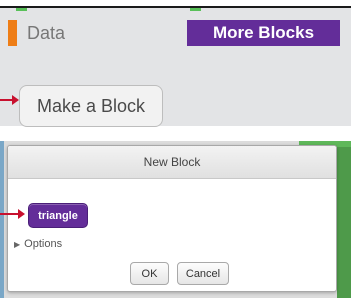 This screenshot has width=351, height=298. I want to click on cancel-button: Cancel, so click(203, 273).